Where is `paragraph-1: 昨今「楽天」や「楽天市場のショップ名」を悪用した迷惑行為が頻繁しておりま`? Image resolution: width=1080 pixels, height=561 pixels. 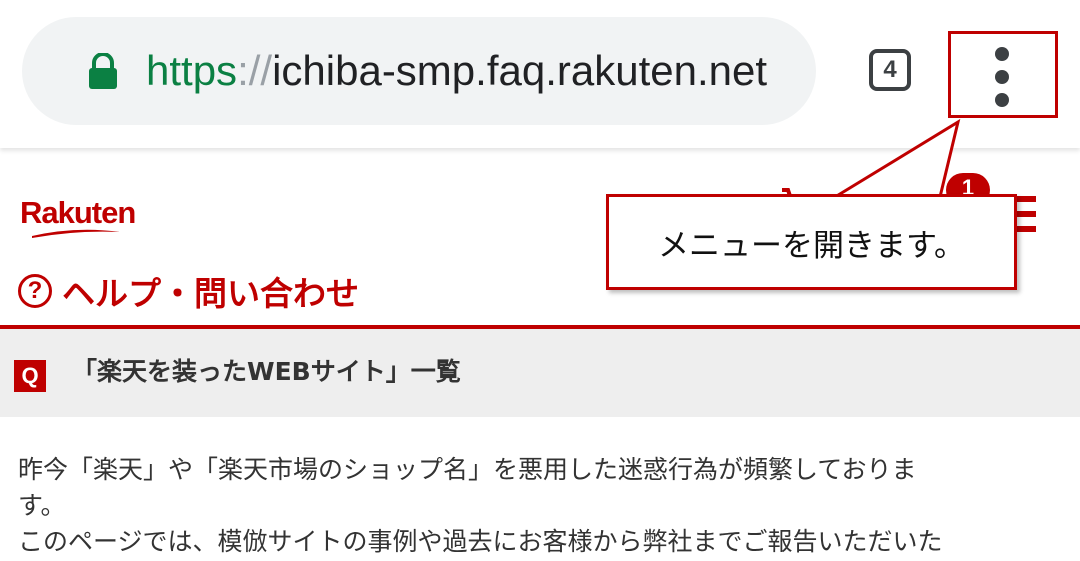 paragraph-1: 昨今「楽天」や「楽天市場のショップ名」を悪用した迷惑行為が頻繁しておりま is located at coordinates (467, 469).